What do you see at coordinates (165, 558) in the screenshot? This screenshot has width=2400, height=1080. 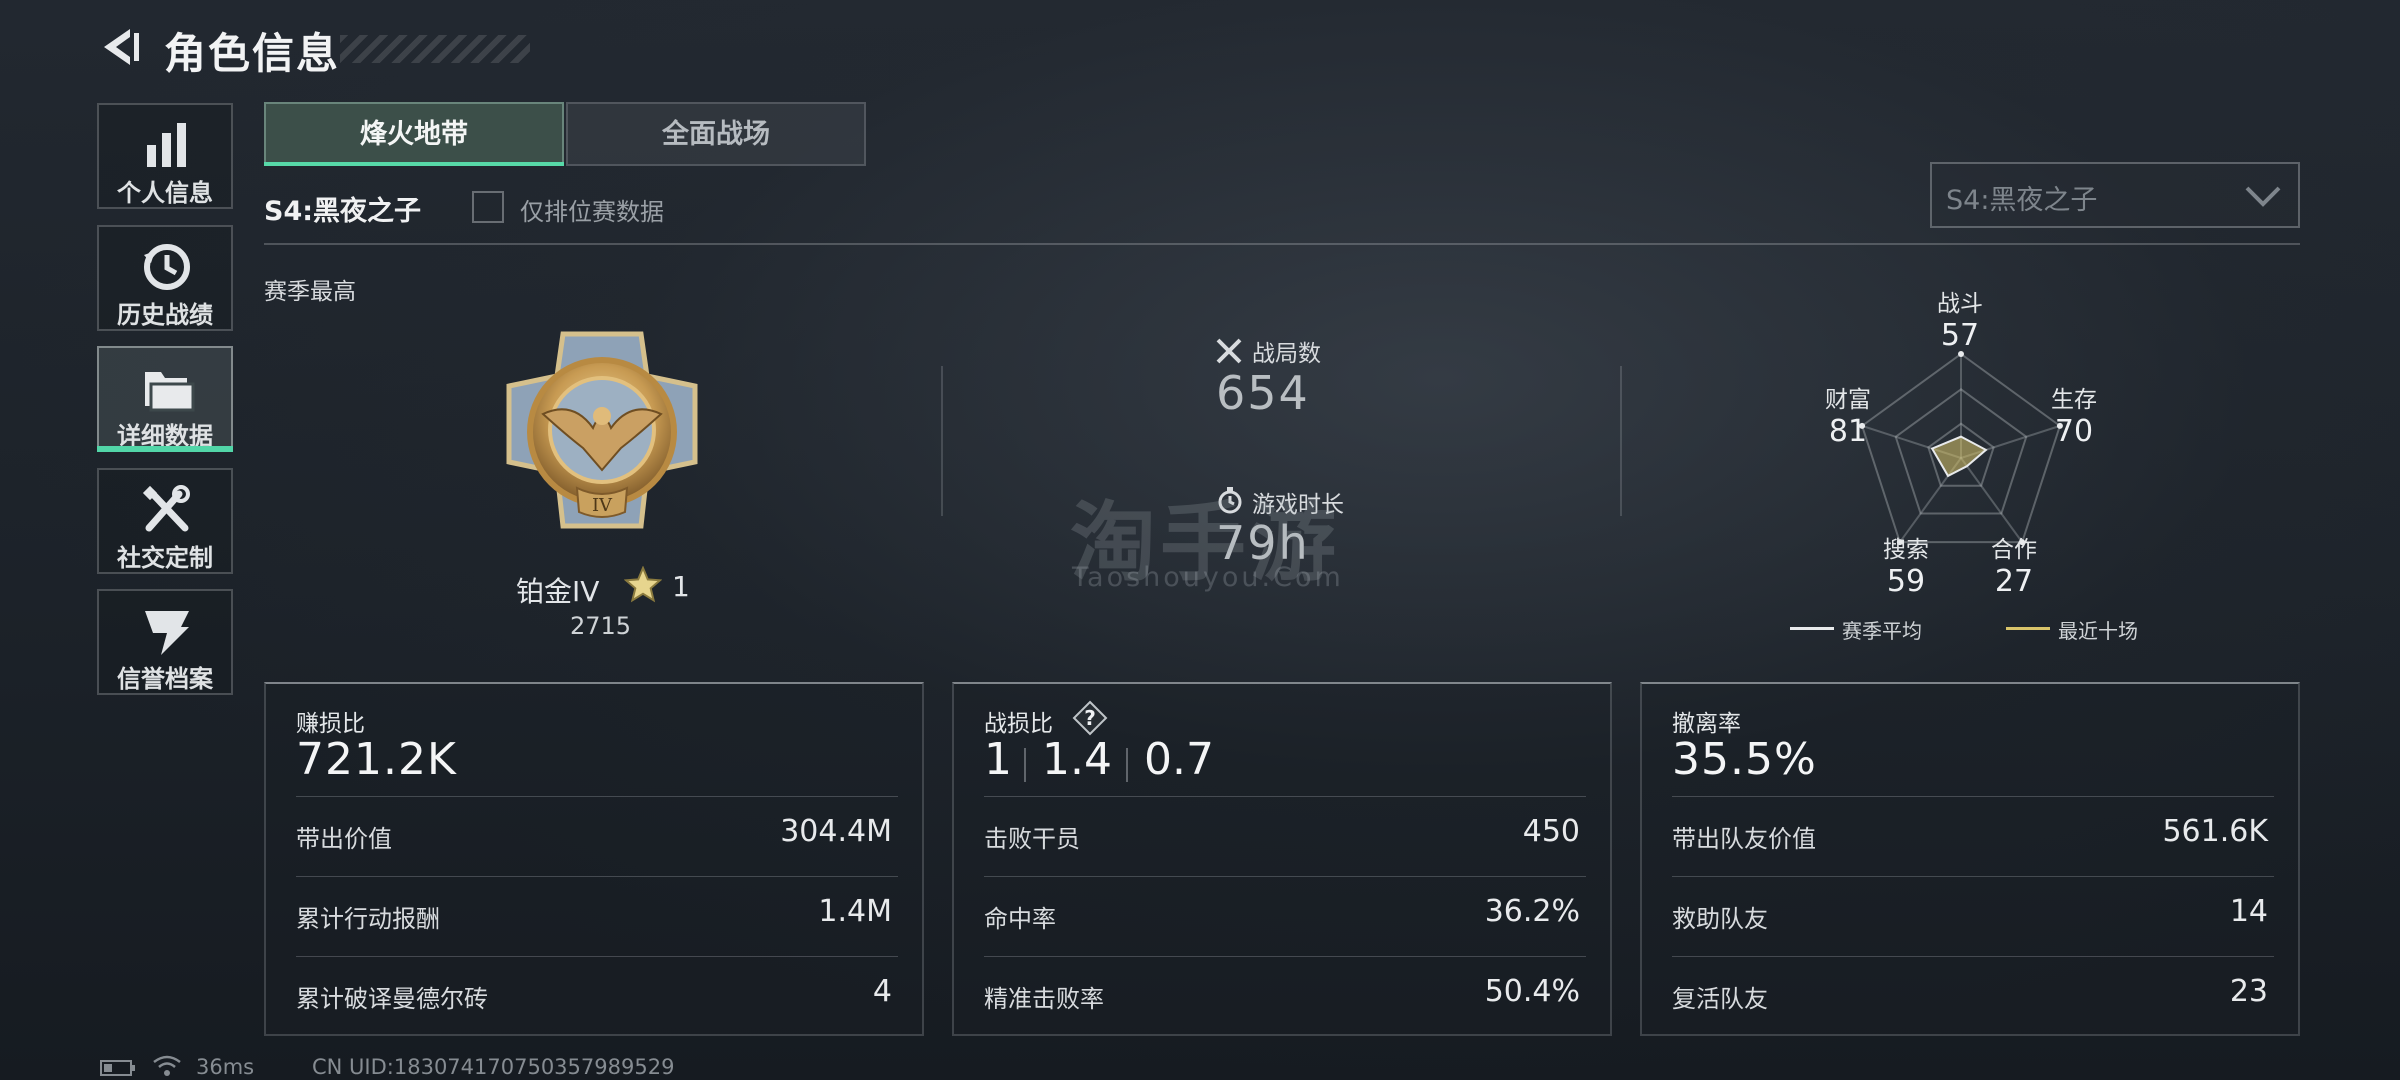 I see `sidebar-item-label: 社交定制` at bounding box center [165, 558].